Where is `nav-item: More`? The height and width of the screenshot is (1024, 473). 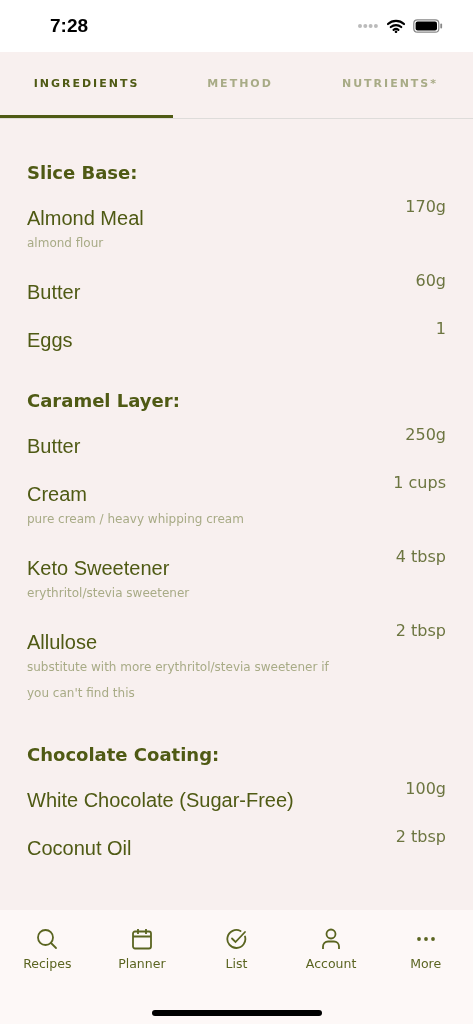 nav-item: More is located at coordinates (425, 949).